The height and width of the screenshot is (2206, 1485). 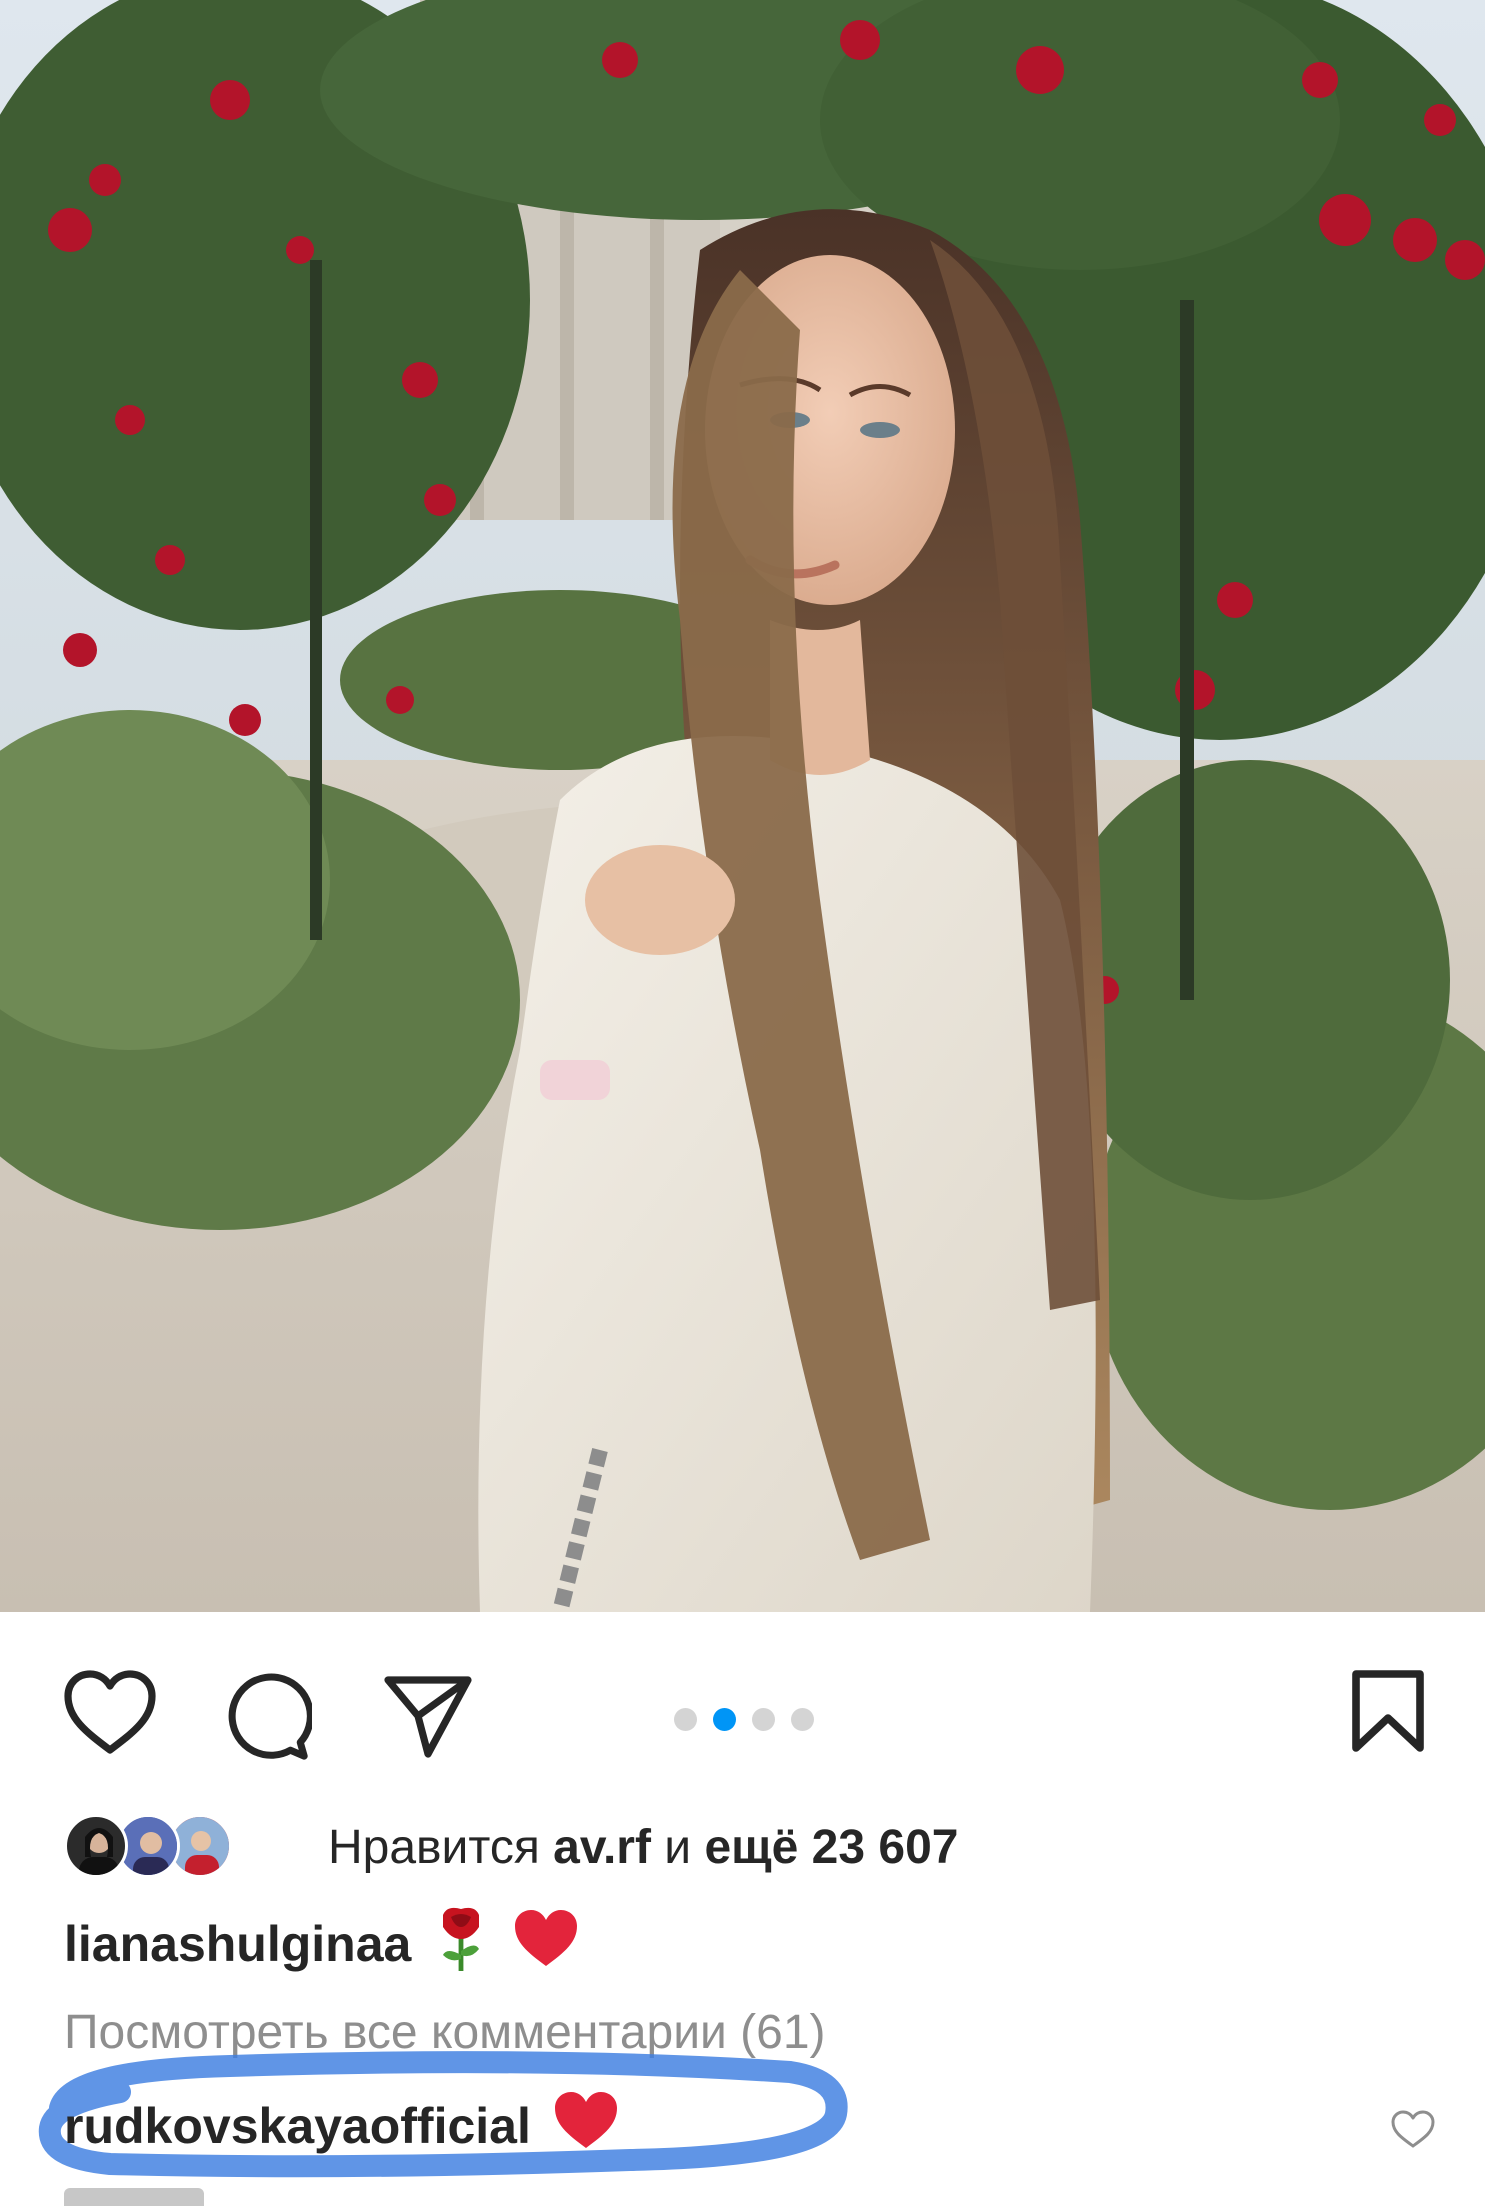 I want to click on comment-item: rudkovskayaofficial, so click(x=342, y=2126).